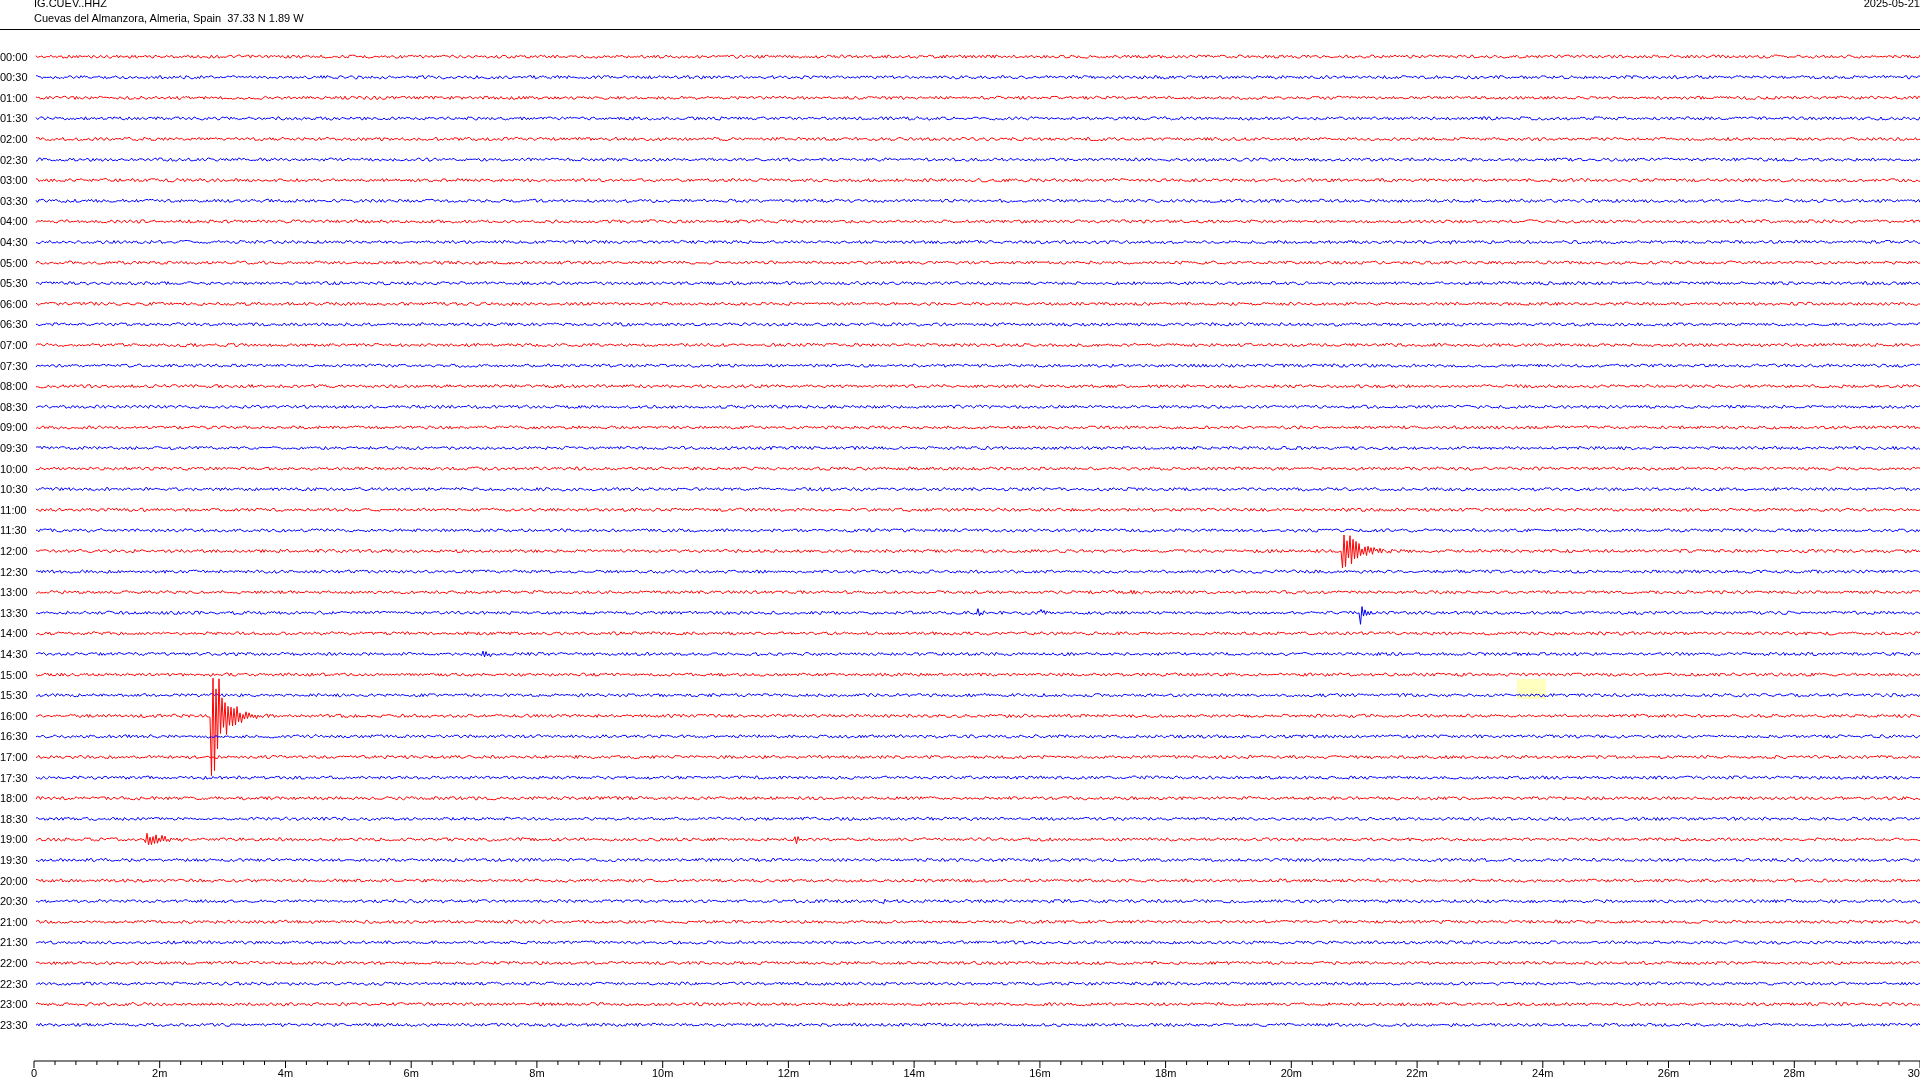 The height and width of the screenshot is (1080, 1920). I want to click on axis-tick-label: 20m, so click(1291, 1073).